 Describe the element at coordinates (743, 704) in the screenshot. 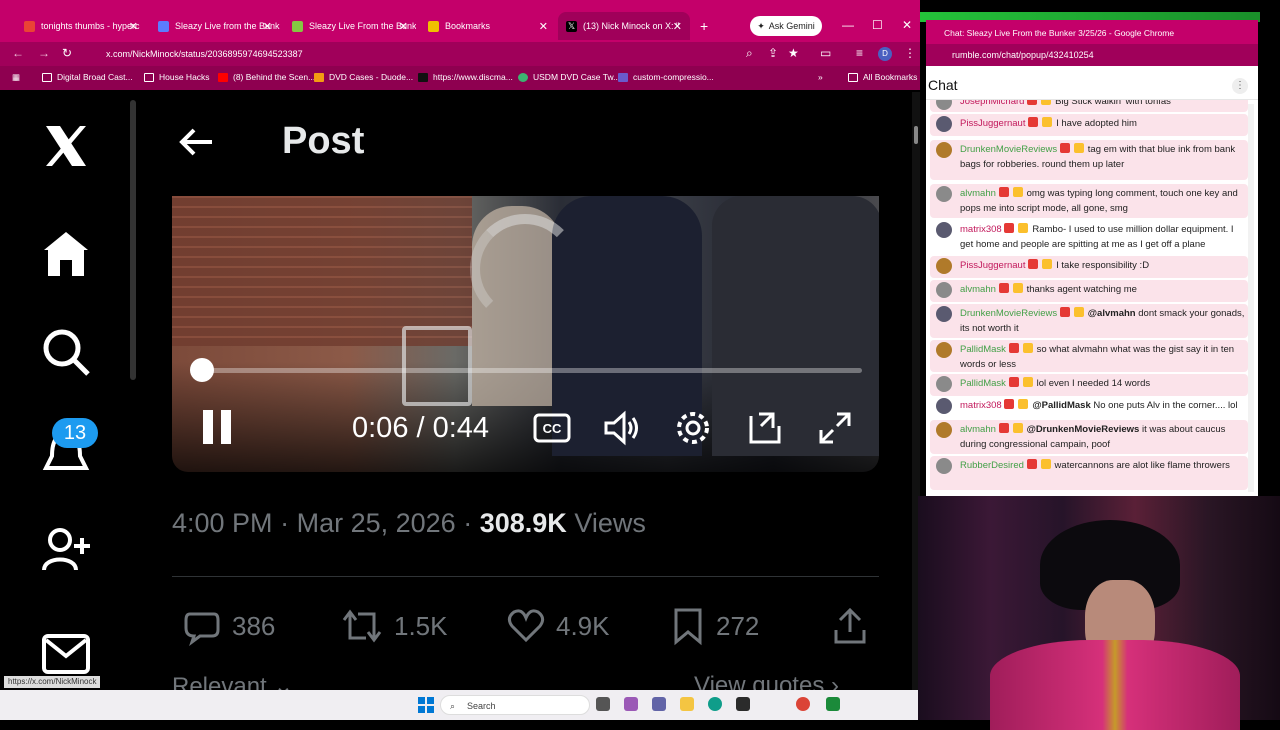

I see `store-icon` at that location.